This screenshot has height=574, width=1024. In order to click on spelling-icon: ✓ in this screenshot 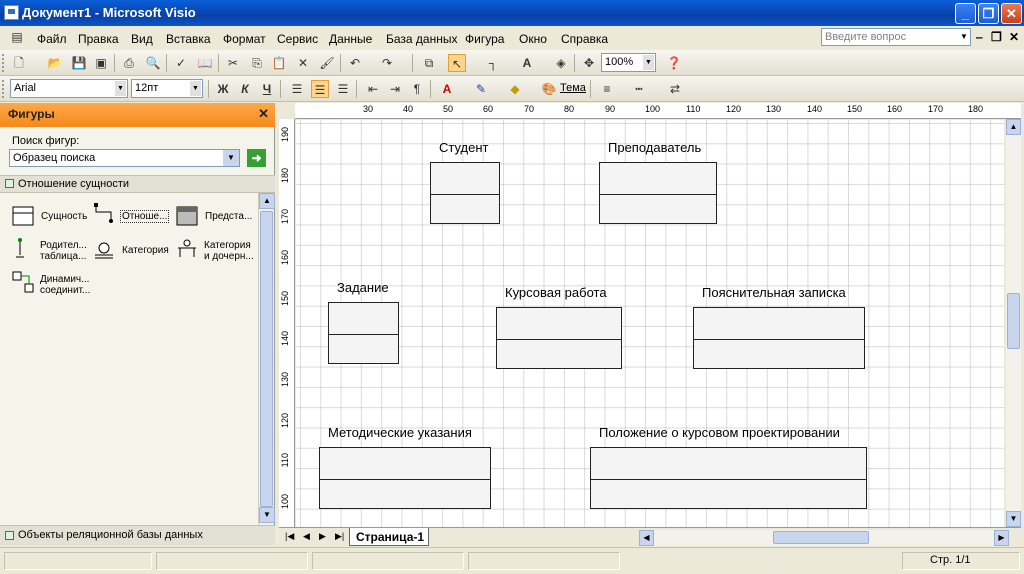, I will do `click(181, 63)`.